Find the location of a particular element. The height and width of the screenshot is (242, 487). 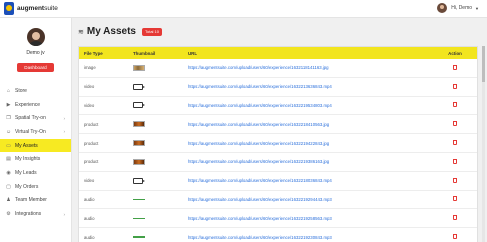

brand-logo: augmentsuite is located at coordinates (31, 8).